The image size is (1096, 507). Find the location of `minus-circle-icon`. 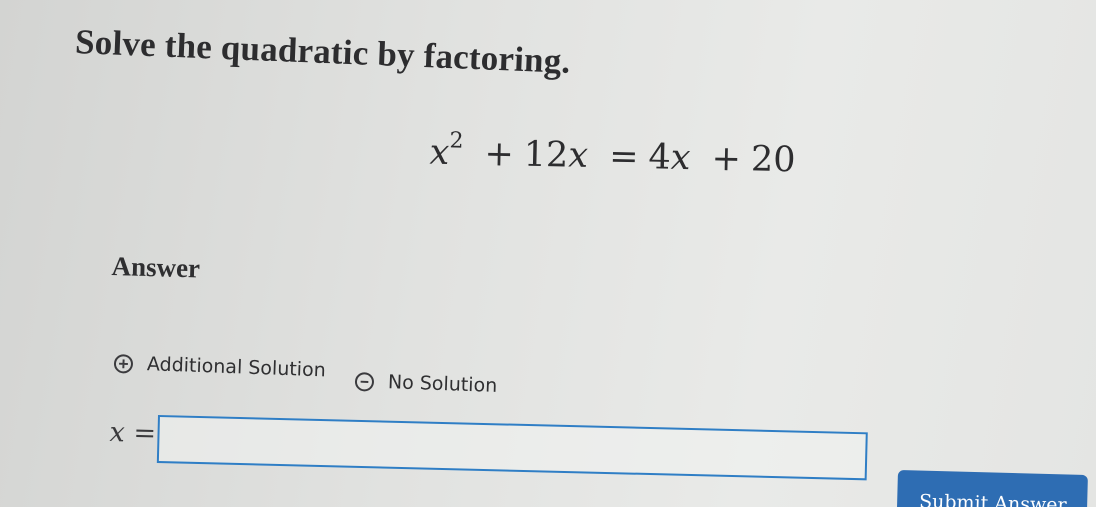

minus-circle-icon is located at coordinates (364, 381).